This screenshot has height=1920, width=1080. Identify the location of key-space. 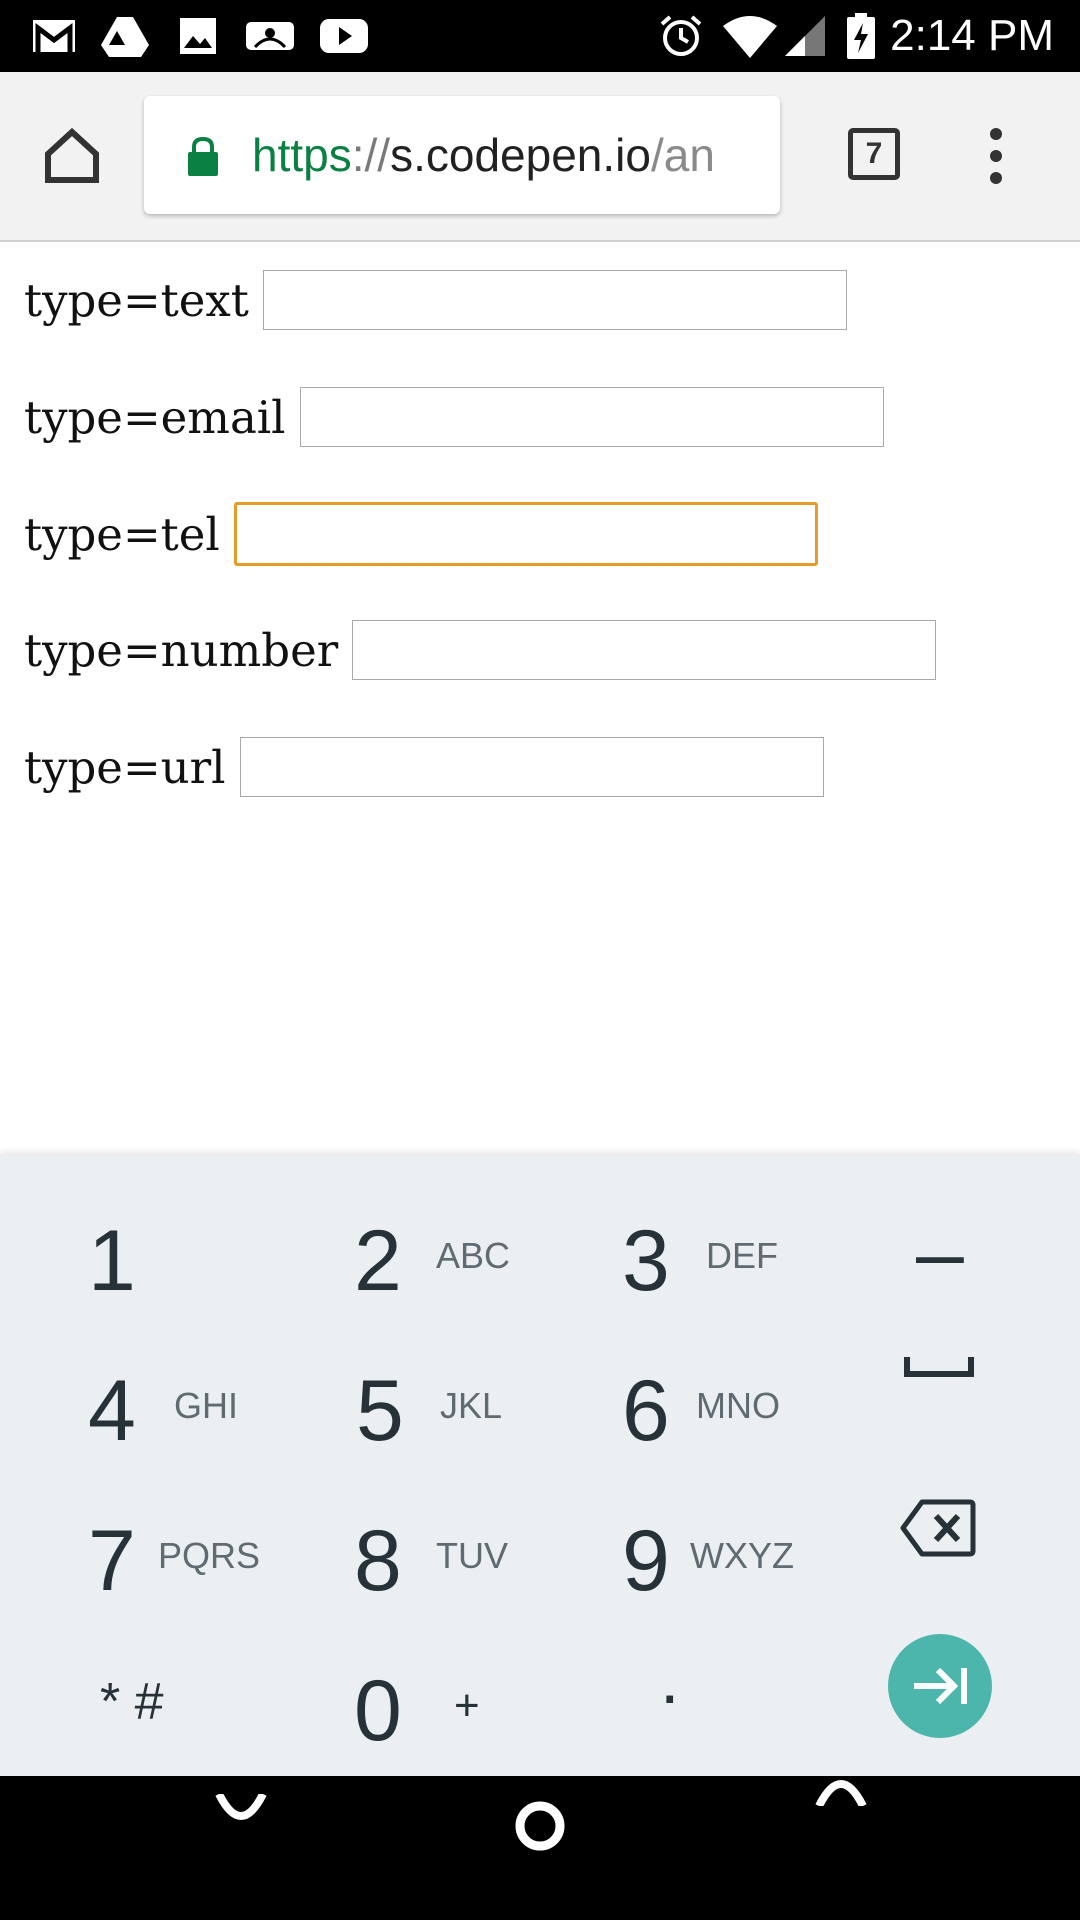
(945, 1379).